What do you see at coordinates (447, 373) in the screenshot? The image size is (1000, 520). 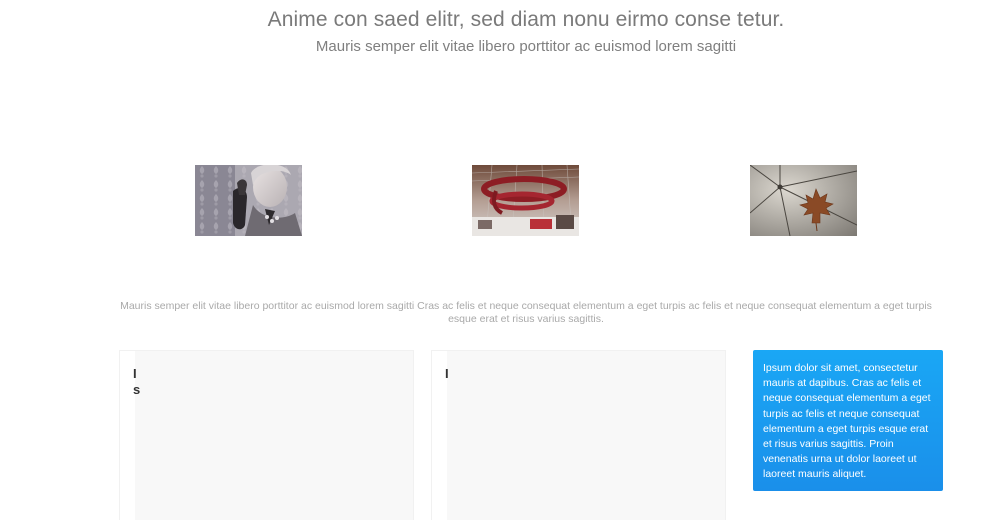 I see `card-2-heading-fragment: I` at bounding box center [447, 373].